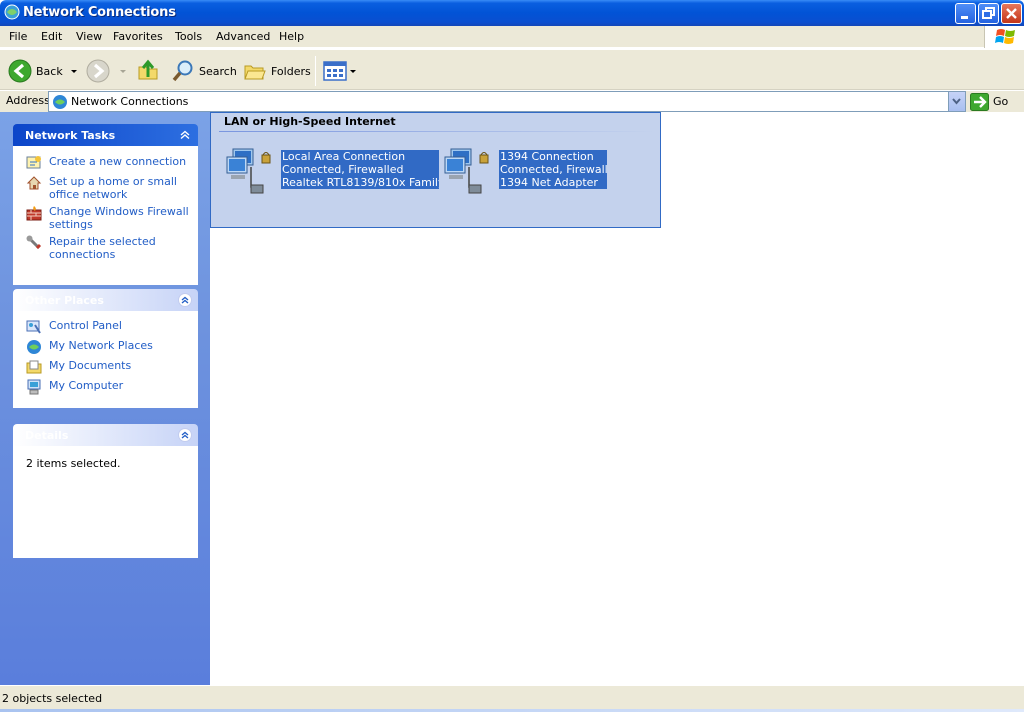 Image resolution: width=1024 pixels, height=712 pixels. I want to click on views-icon, so click(335, 71).